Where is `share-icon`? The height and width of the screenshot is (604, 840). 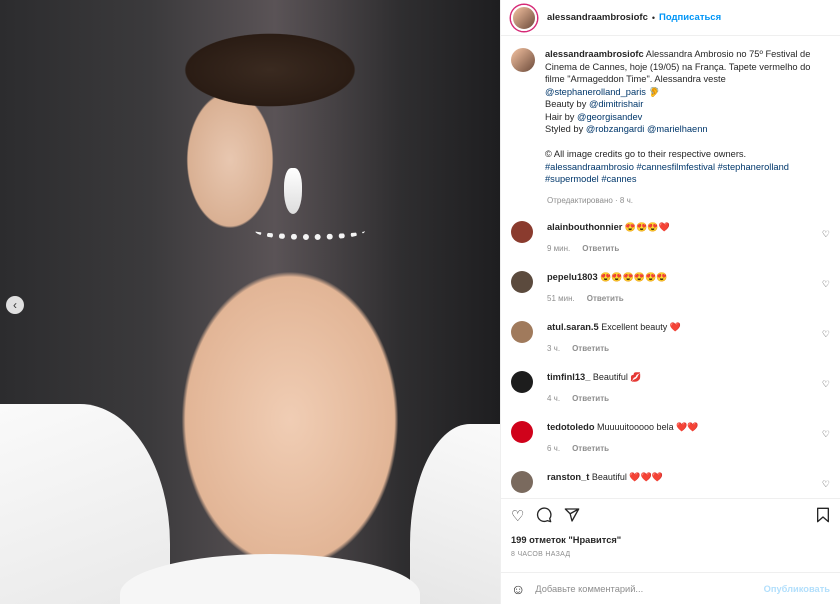
share-icon is located at coordinates (572, 517).